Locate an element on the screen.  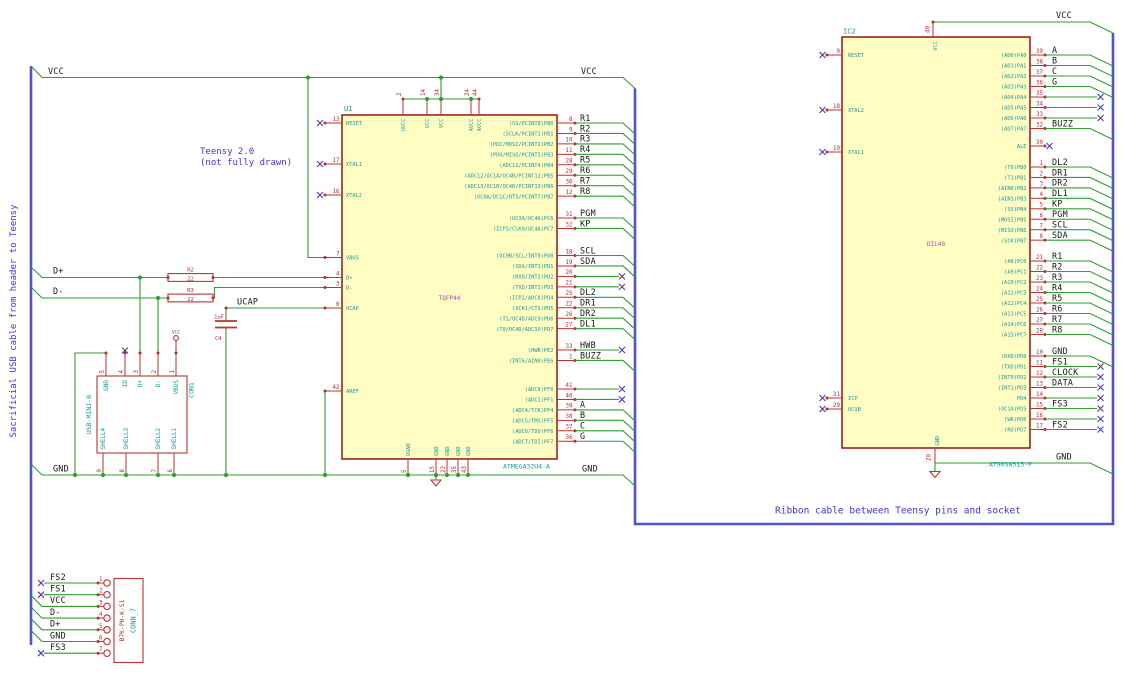
pin-number: 34 is located at coordinates (1039, 104).